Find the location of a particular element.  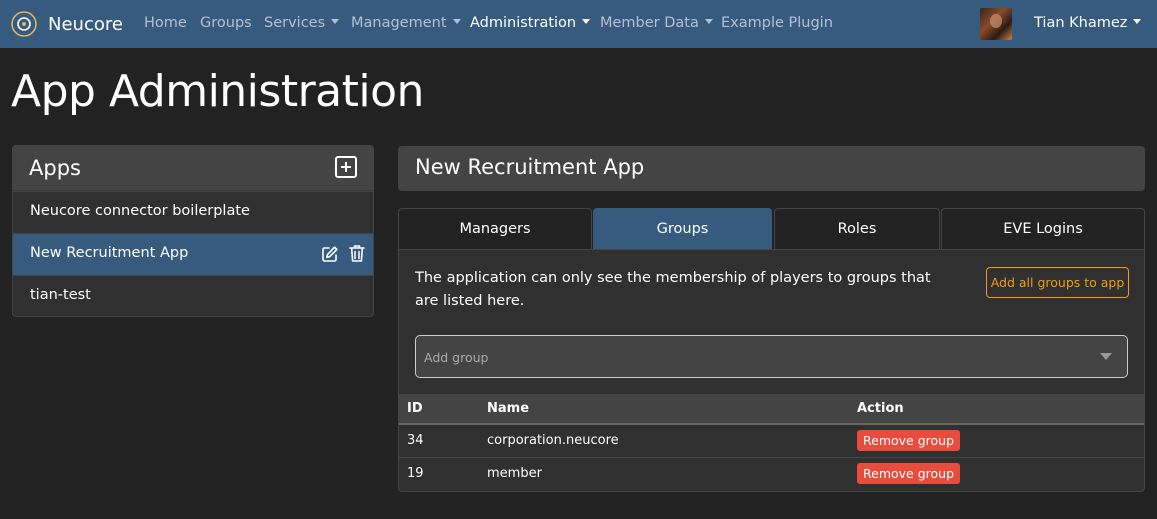

edit-icon is located at coordinates (330, 254).